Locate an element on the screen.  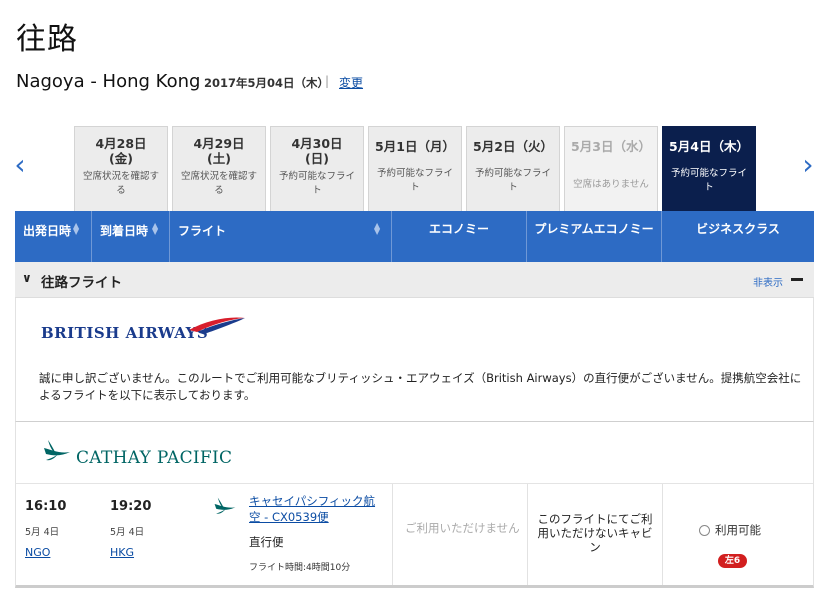
flight-duration: フライト時間:4時間10分 is located at coordinates (300, 568).